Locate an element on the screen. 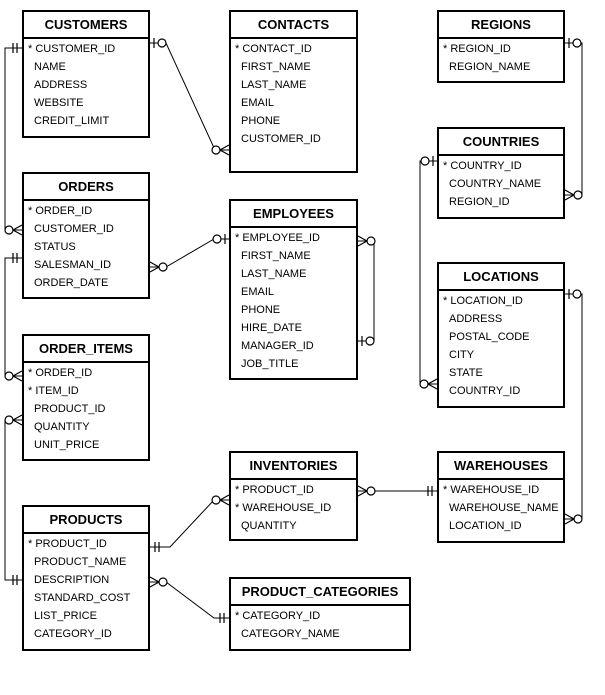 The image size is (605, 695). column-name: WAREHOUSE_NAME is located at coordinates (504, 508).